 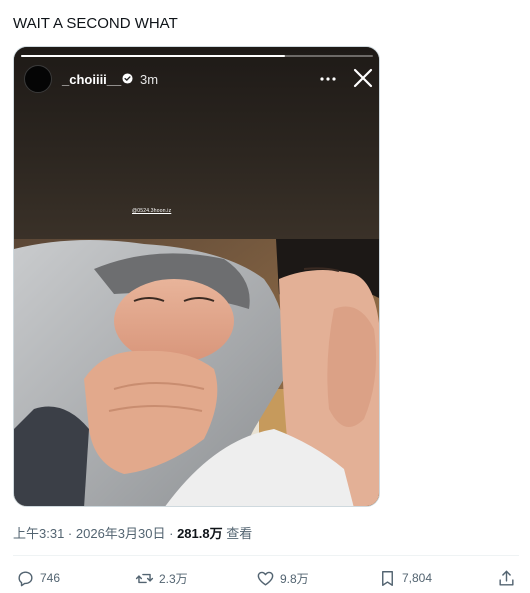 I want to click on retweet-count: 2.3万, so click(x=173, y=578).